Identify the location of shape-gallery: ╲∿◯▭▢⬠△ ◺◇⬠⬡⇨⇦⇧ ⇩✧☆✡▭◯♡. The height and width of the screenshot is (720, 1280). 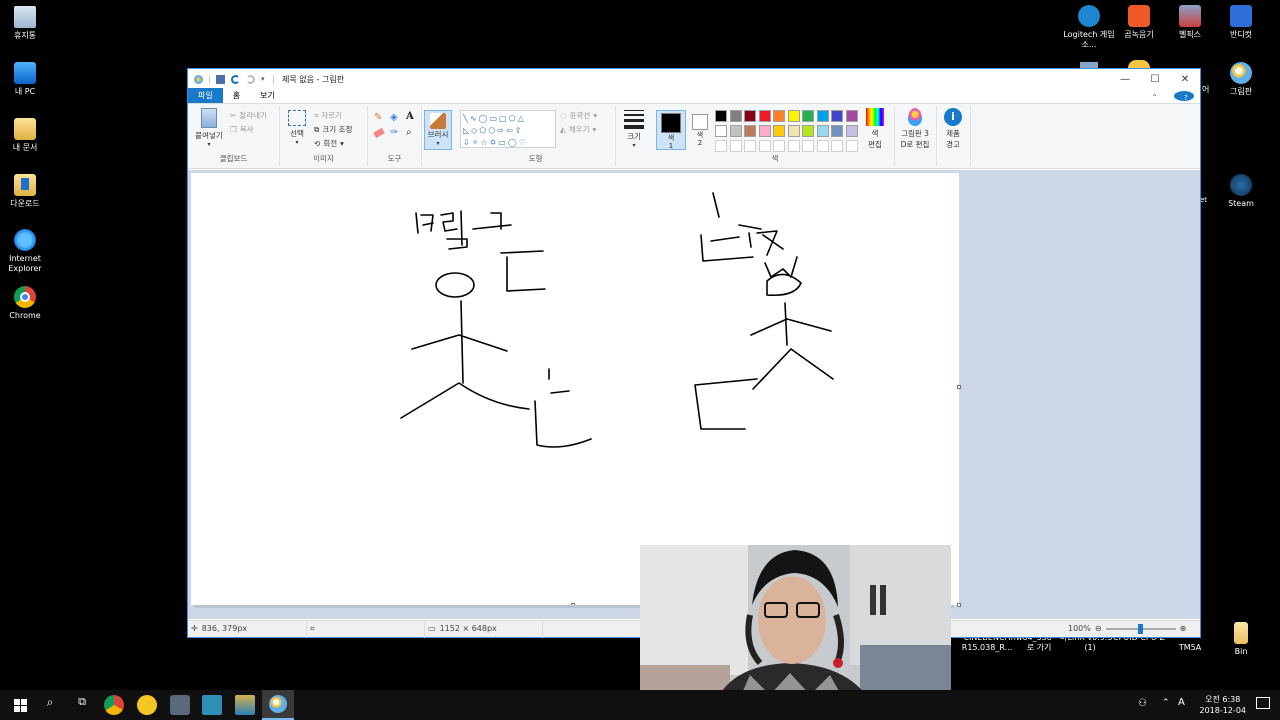
(508, 129).